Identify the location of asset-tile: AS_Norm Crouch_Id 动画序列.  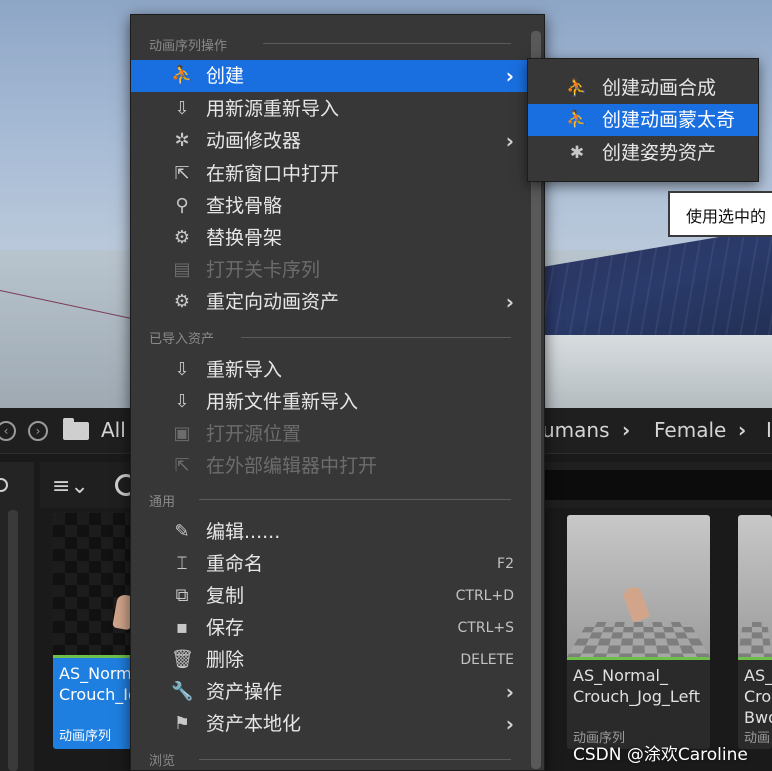
(94, 631).